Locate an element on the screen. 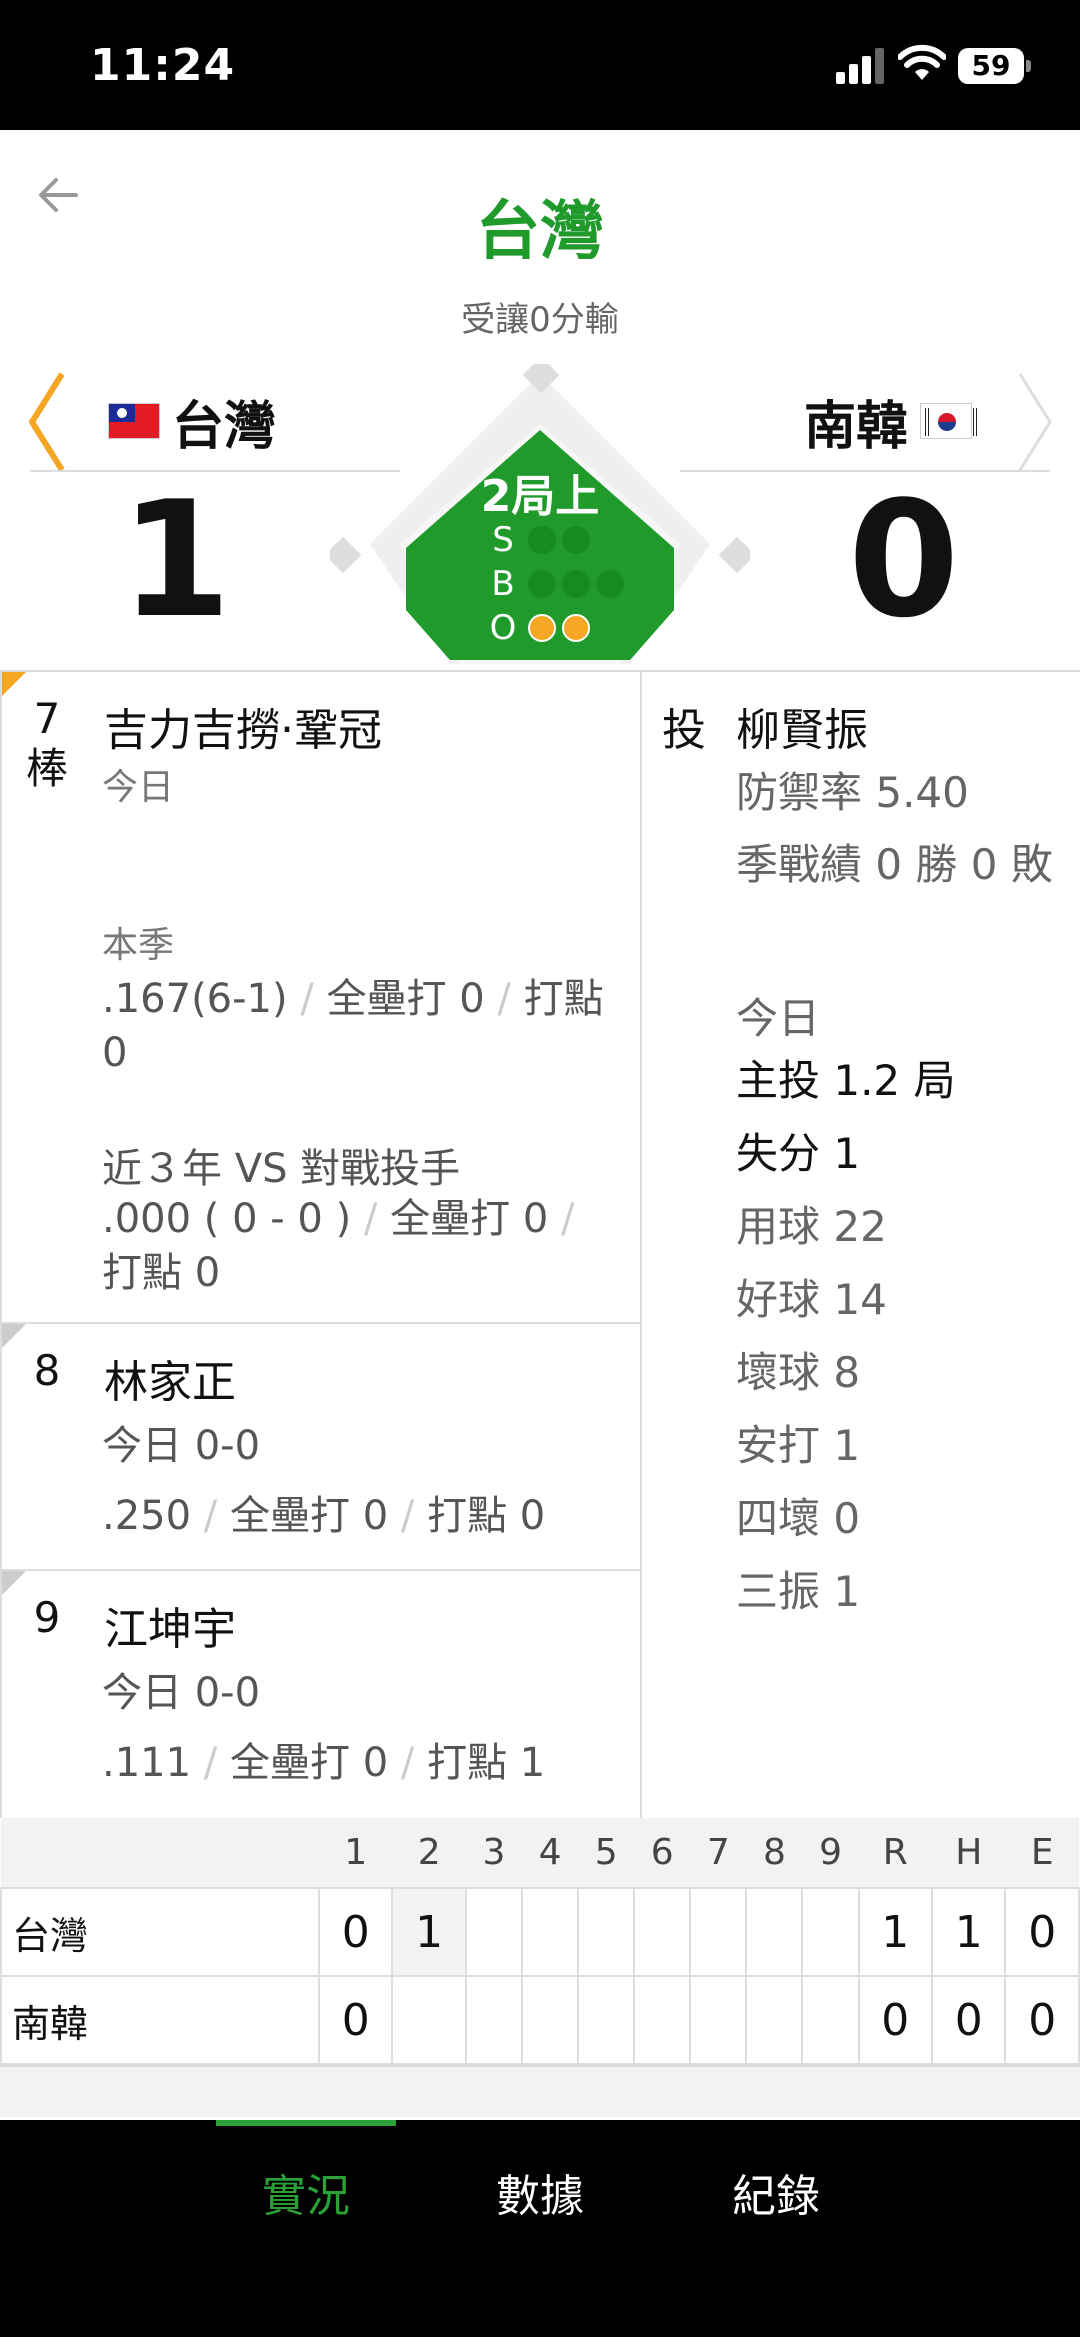  battery-icon: 59 is located at coordinates (994, 66).